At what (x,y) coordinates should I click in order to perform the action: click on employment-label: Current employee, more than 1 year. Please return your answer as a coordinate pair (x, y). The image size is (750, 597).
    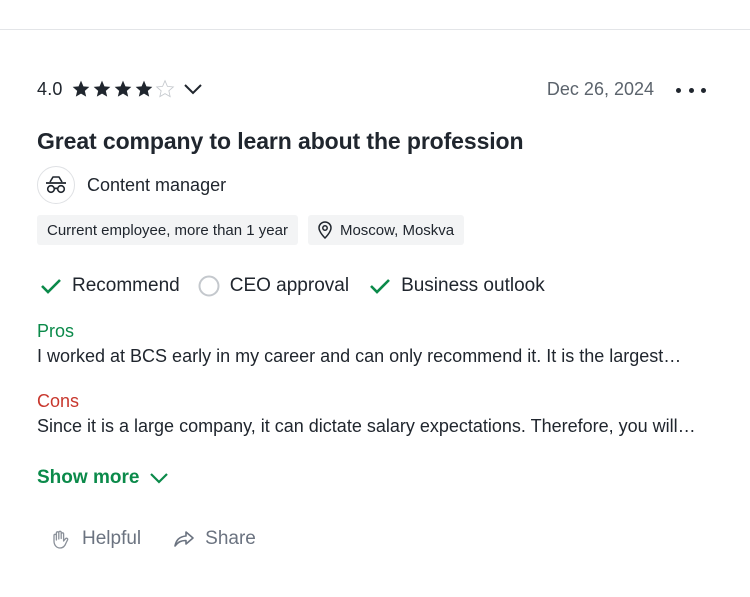
    Looking at the image, I should click on (167, 230).